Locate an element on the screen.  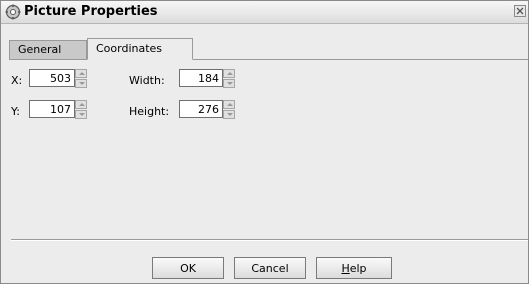
width-label: Width: is located at coordinates (147, 80).